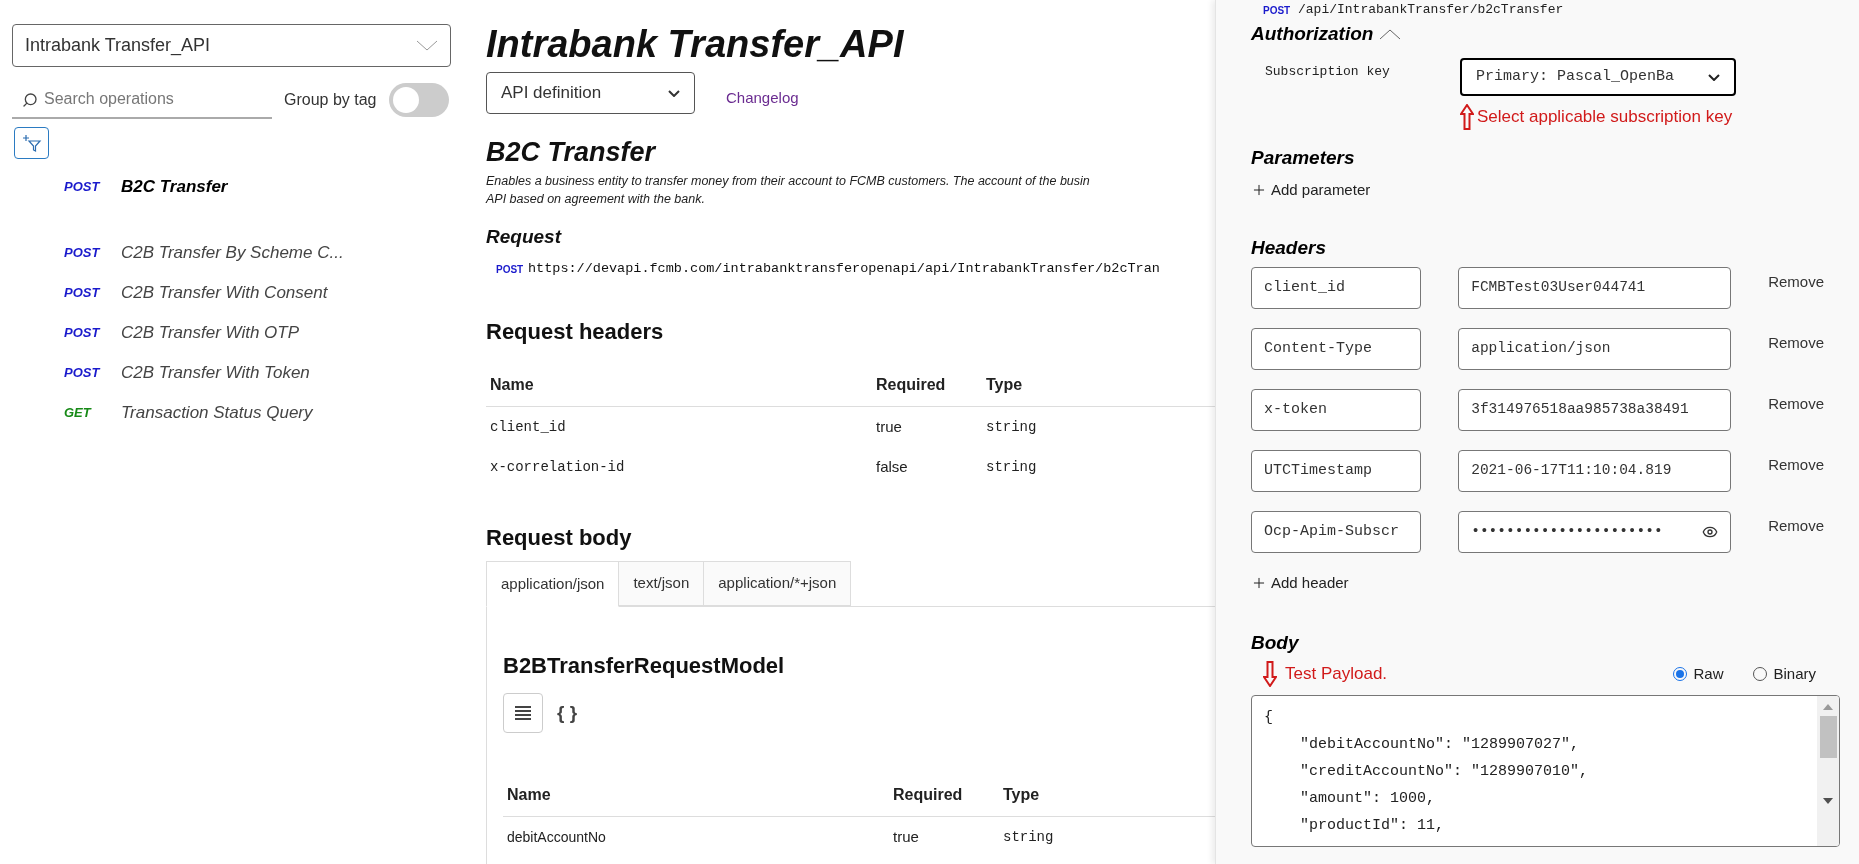  Describe the element at coordinates (1289, 248) in the screenshot. I see `section-heading: Headers` at that location.